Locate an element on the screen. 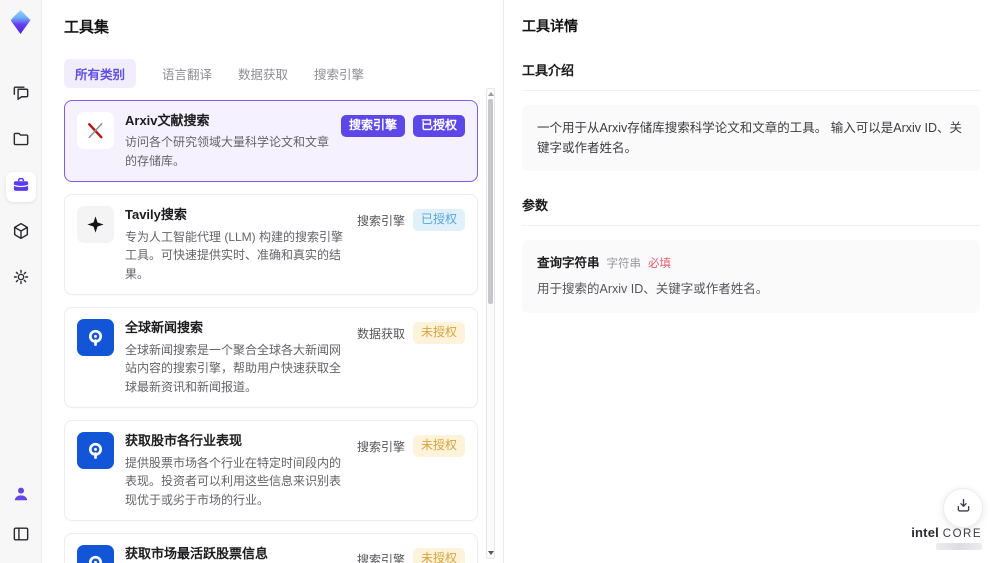 The width and height of the screenshot is (1000, 563). tavily-icon is located at coordinates (95, 225).